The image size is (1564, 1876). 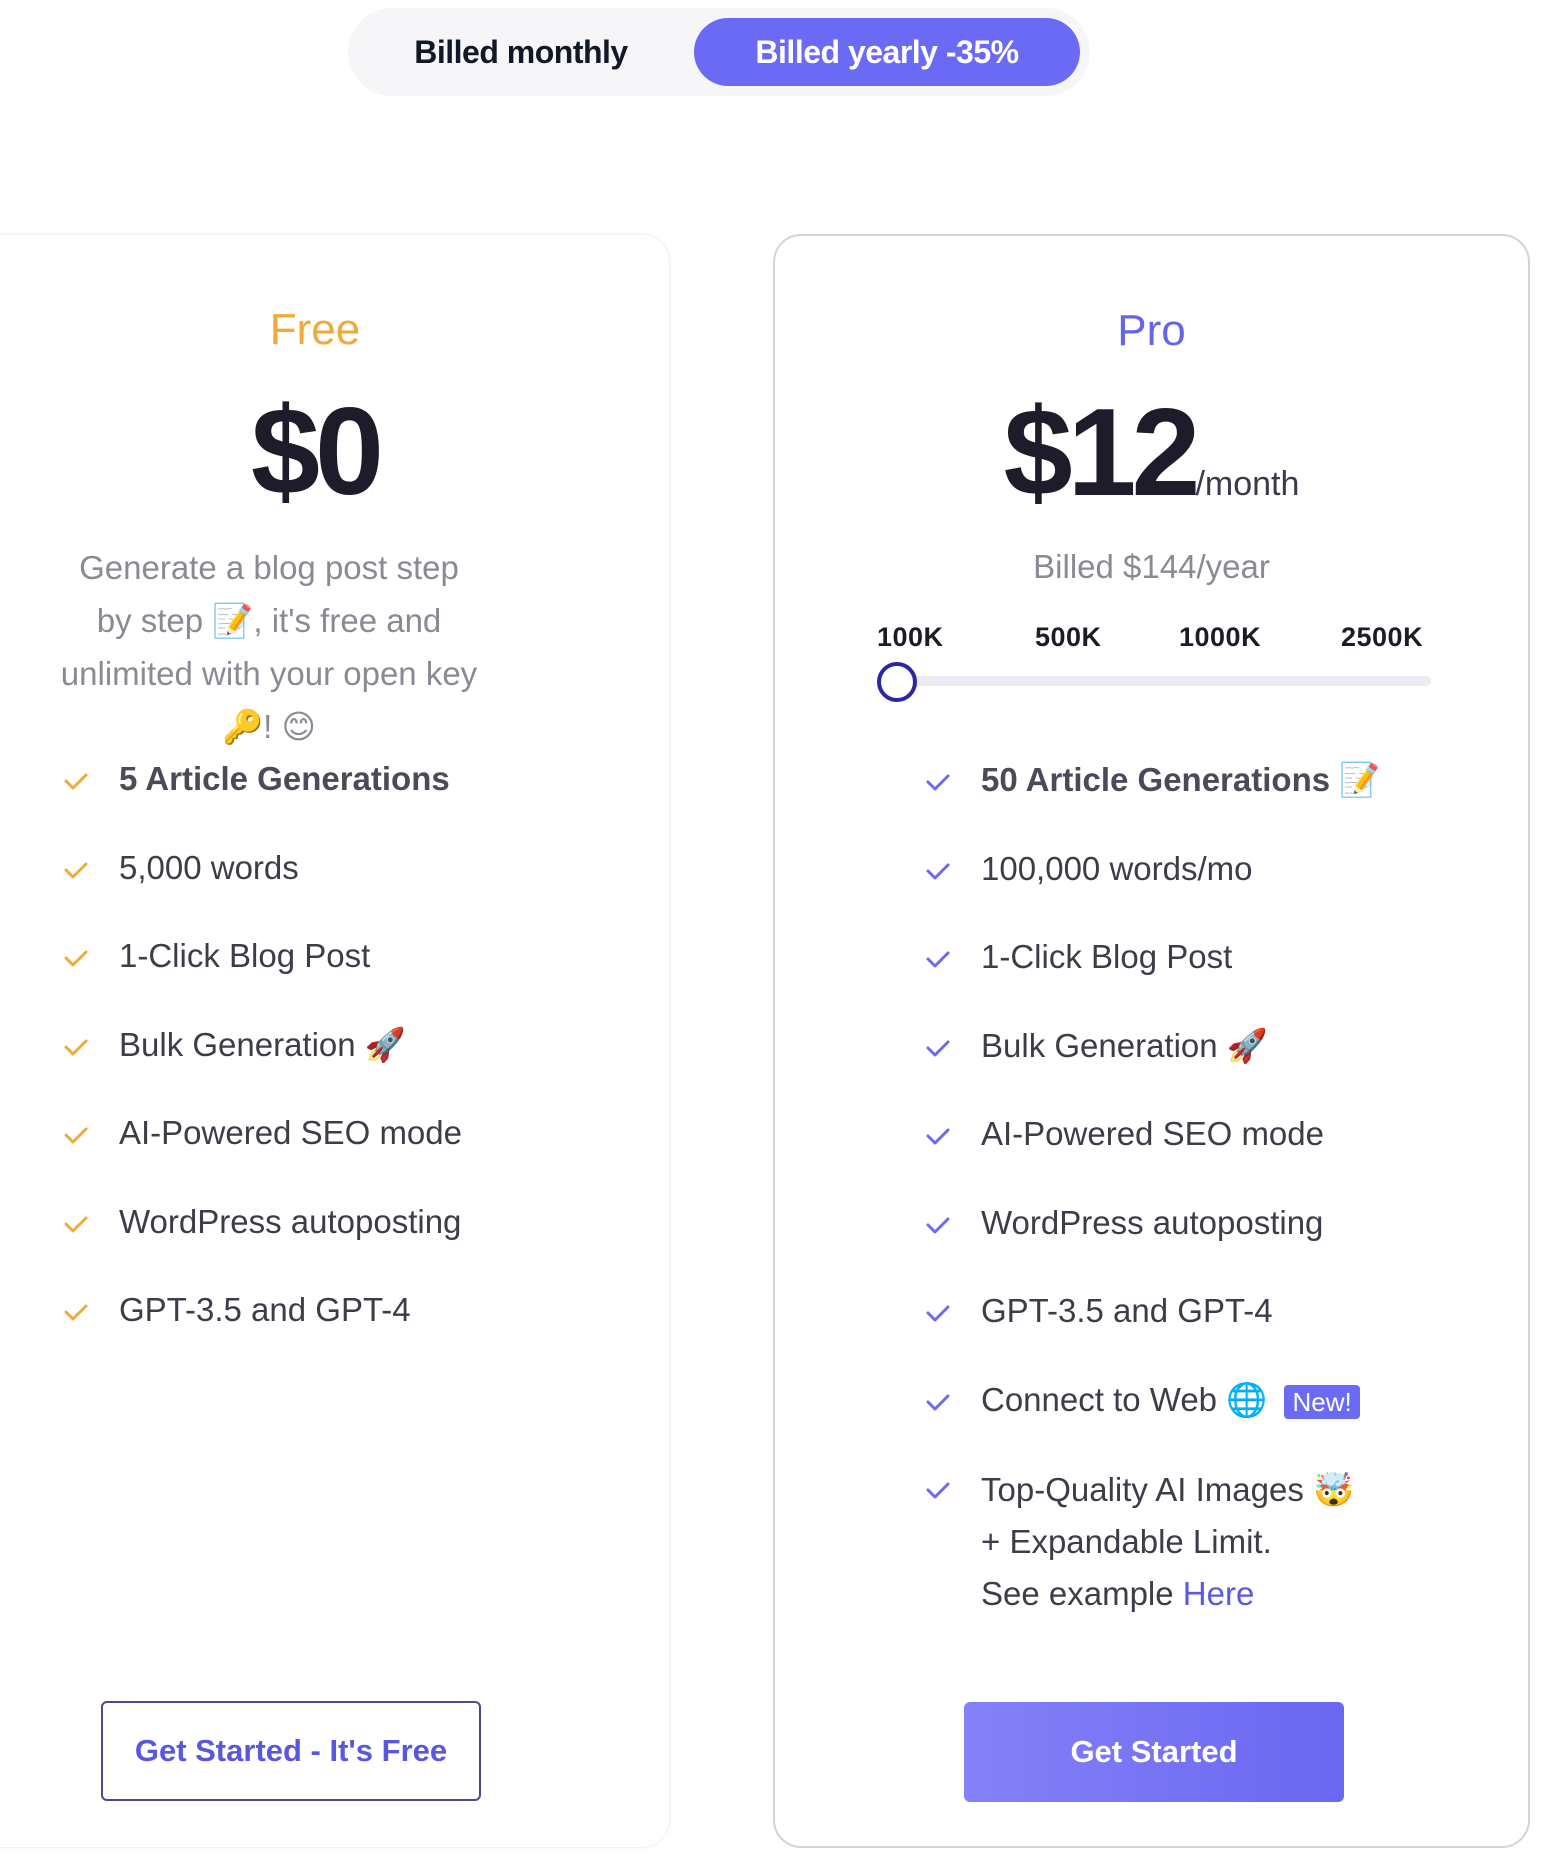 What do you see at coordinates (1102, 453) in the screenshot?
I see `price-amount: $12` at bounding box center [1102, 453].